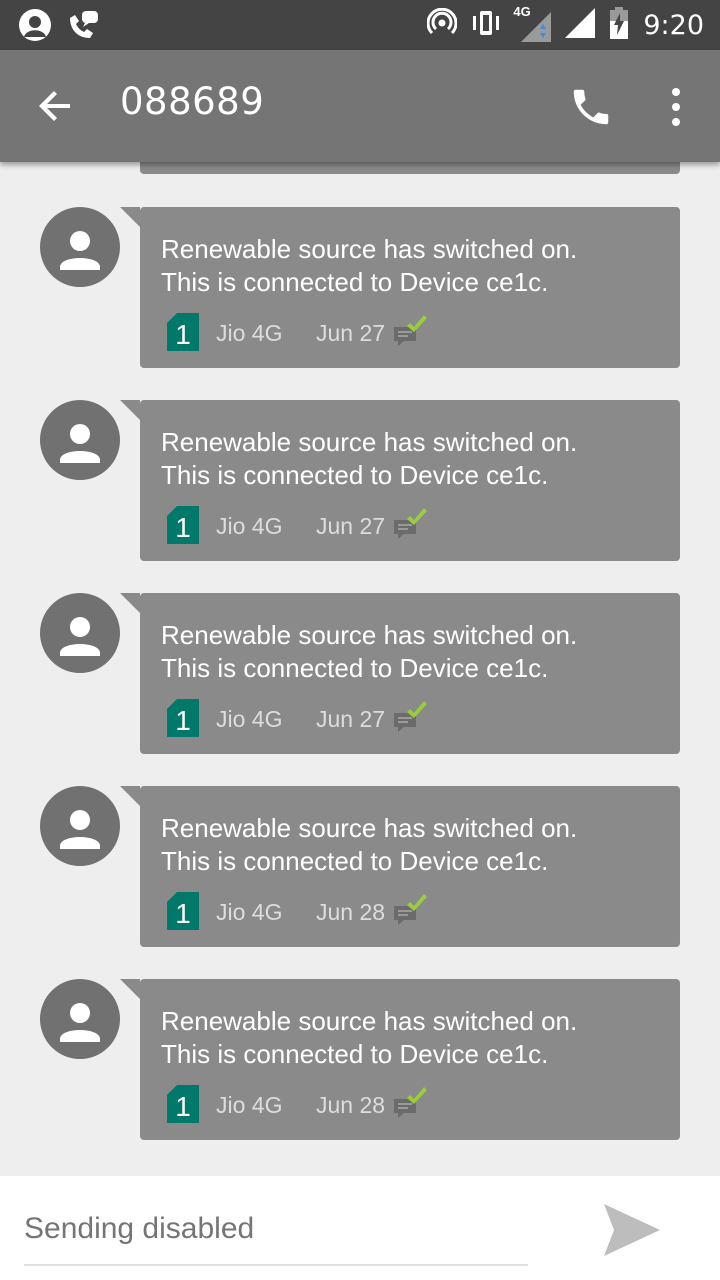 This screenshot has height=1280, width=720. Describe the element at coordinates (360, 25) in the screenshot. I see `status-bar: 4G 9:20` at that location.